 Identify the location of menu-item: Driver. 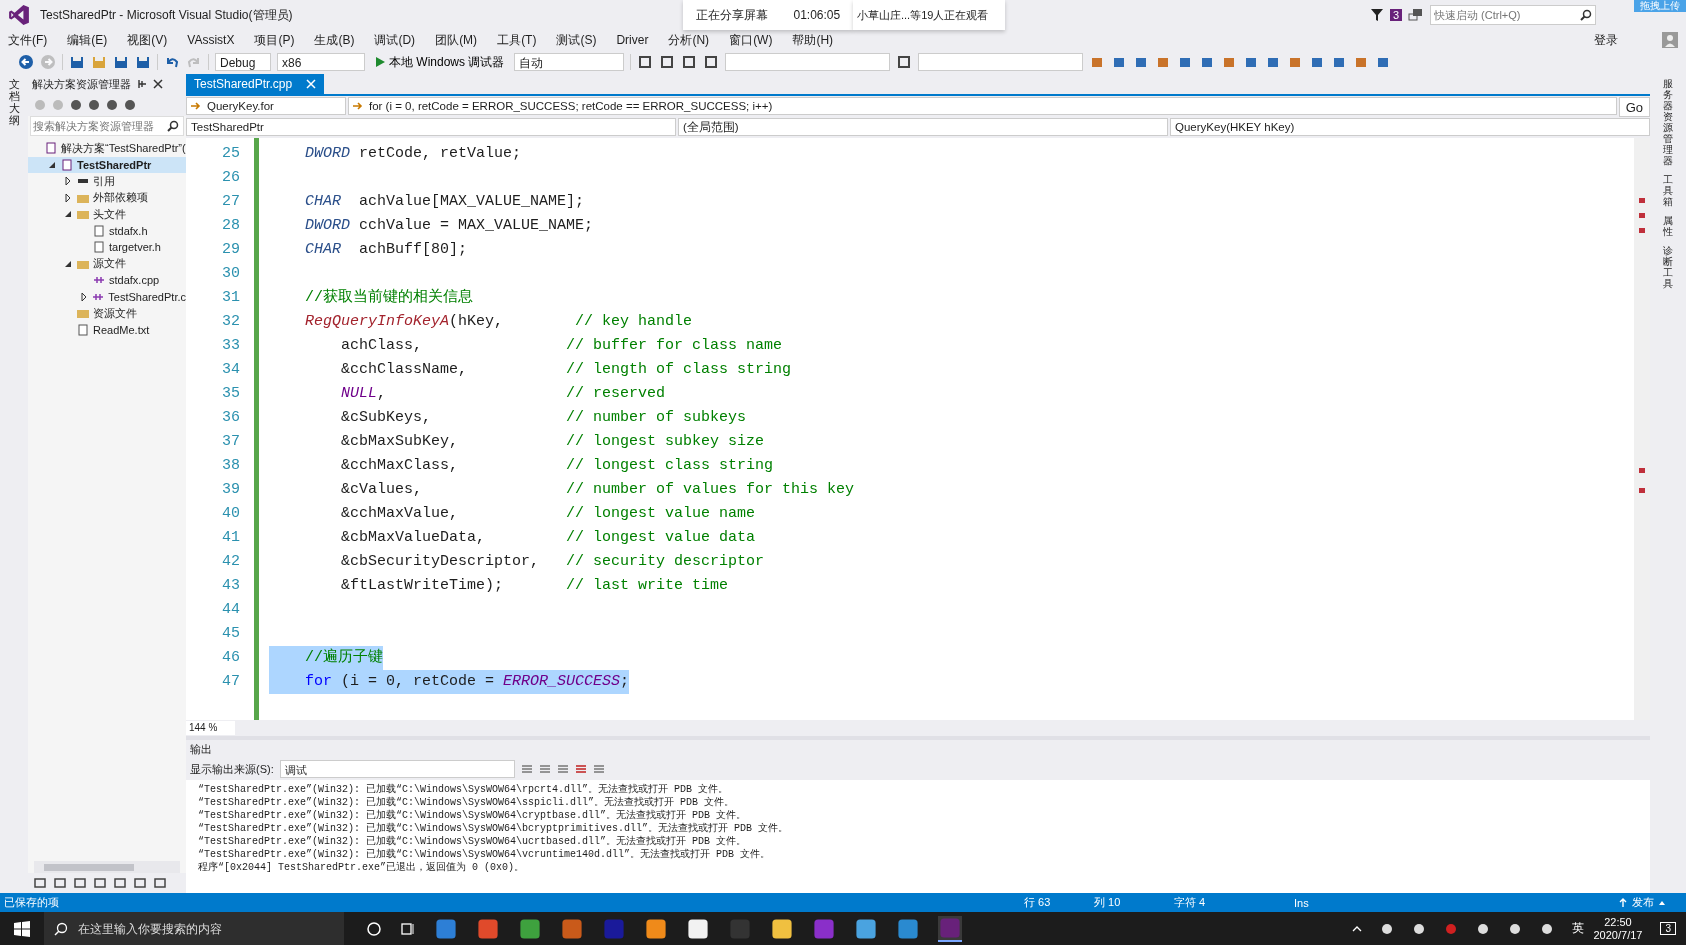
(632, 40).